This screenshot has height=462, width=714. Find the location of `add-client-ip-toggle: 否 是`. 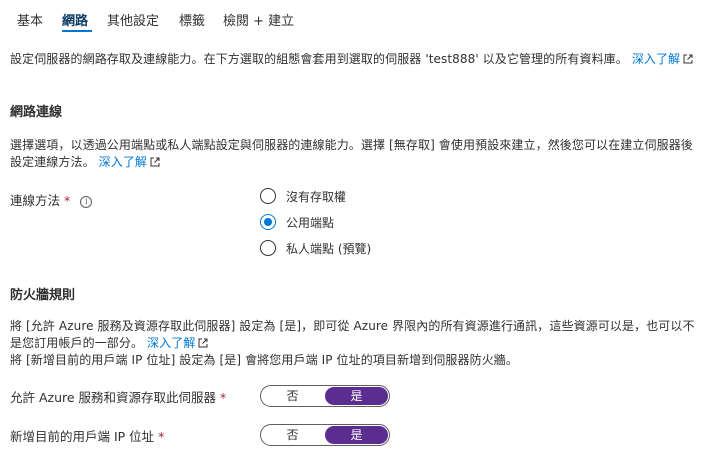

add-client-ip-toggle: 否 是 is located at coordinates (325, 435).